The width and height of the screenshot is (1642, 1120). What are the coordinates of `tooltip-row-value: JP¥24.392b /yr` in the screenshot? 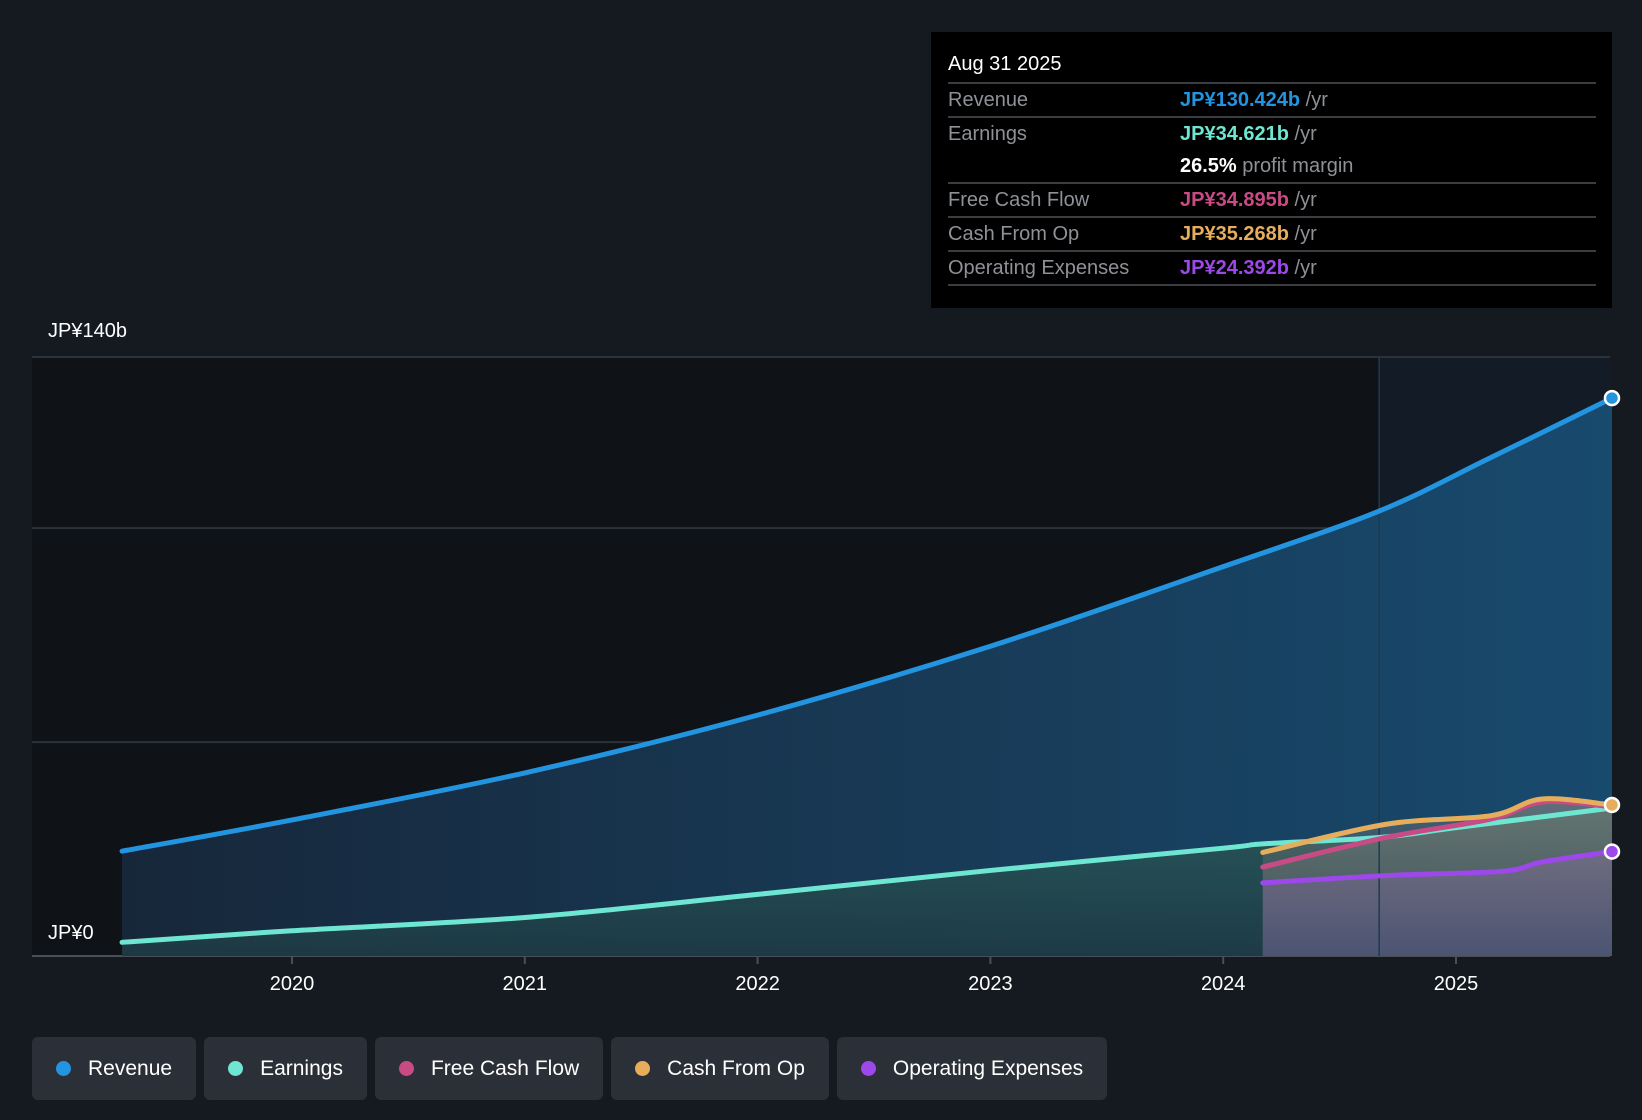 It's located at (1248, 268).